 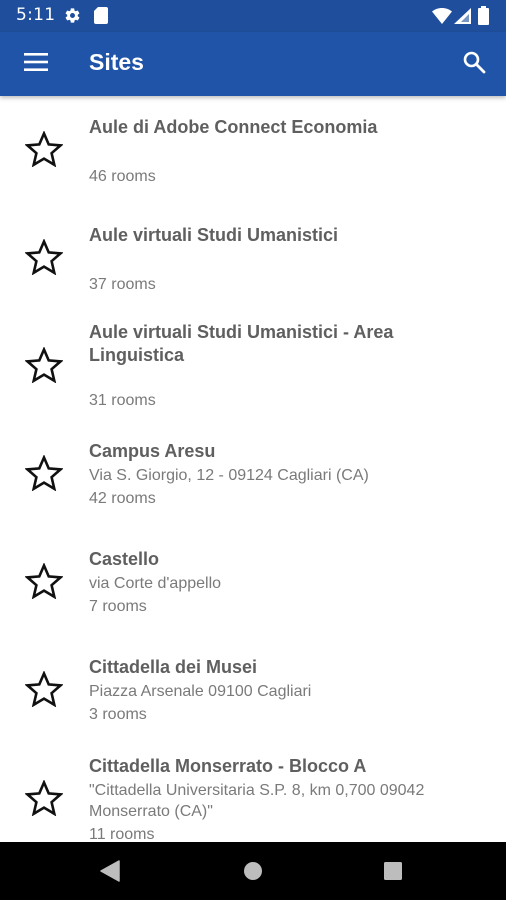 I want to click on site-name: Castello, so click(x=124, y=559).